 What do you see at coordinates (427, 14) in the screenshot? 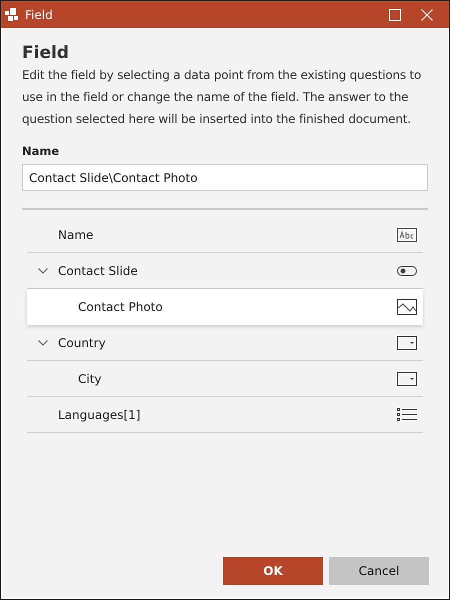
I see `close-icon` at bounding box center [427, 14].